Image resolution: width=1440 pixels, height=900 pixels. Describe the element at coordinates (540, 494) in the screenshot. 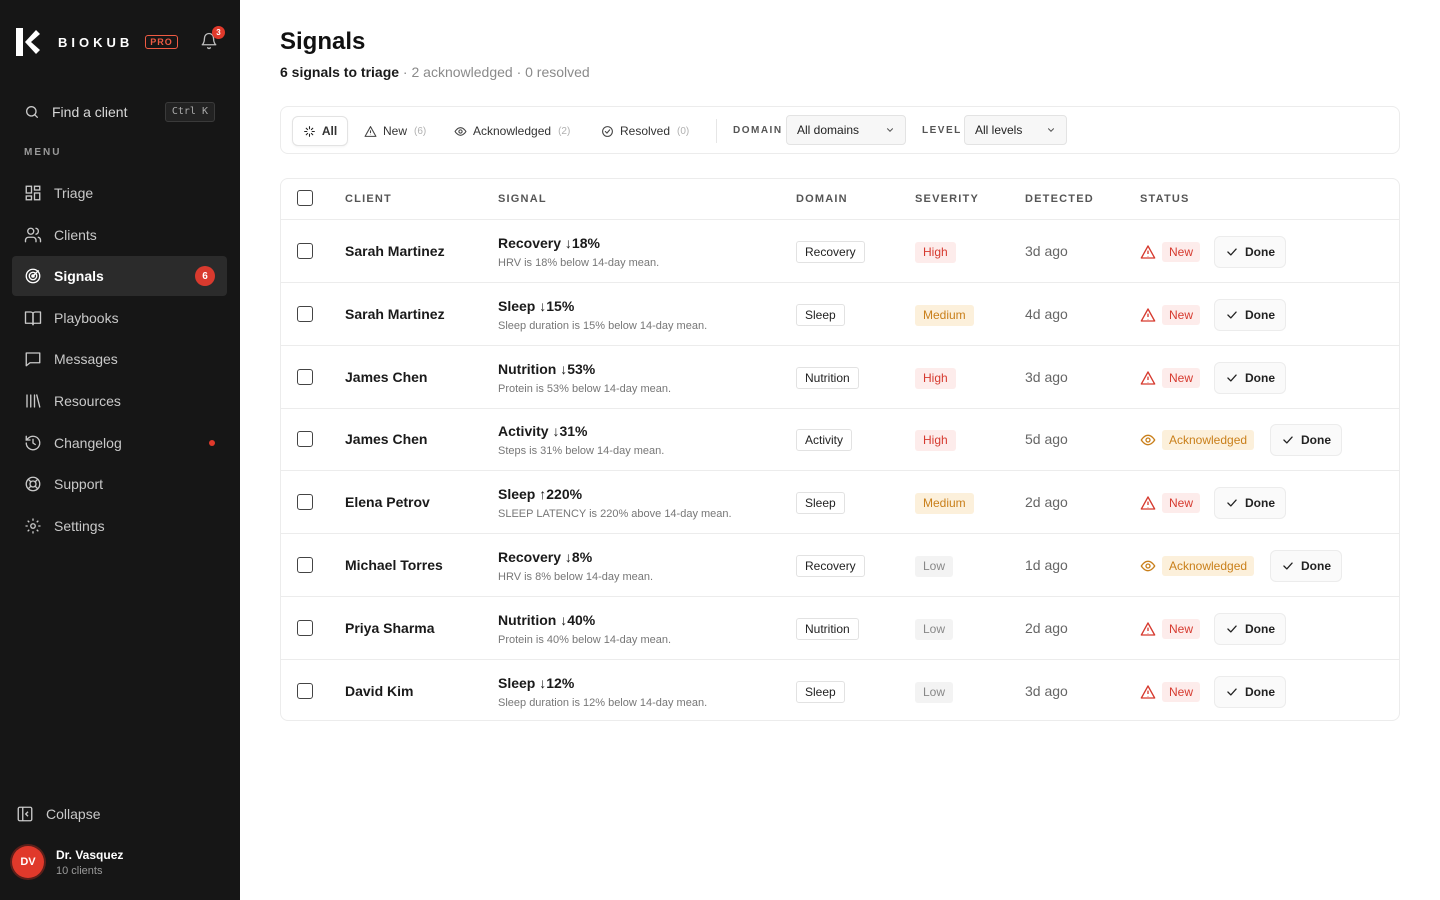

I see `signal-title: Sleep ↑220%` at that location.